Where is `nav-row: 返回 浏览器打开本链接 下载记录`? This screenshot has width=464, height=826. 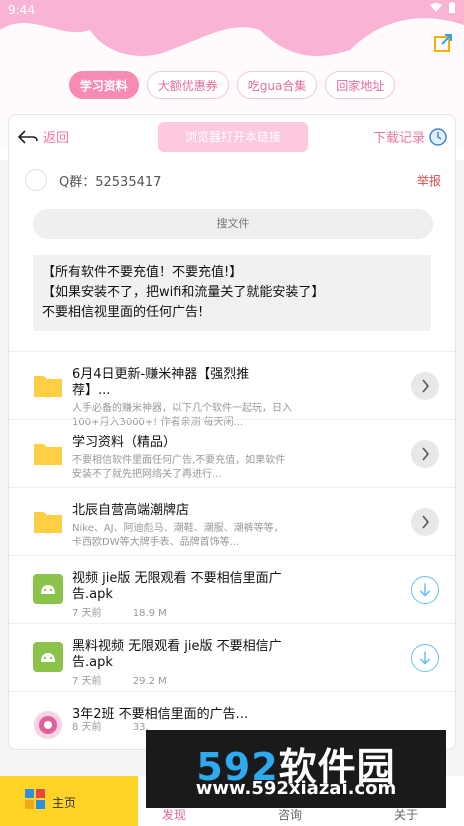 nav-row: 返回 浏览器打开本链接 下载记录 is located at coordinates (232, 136).